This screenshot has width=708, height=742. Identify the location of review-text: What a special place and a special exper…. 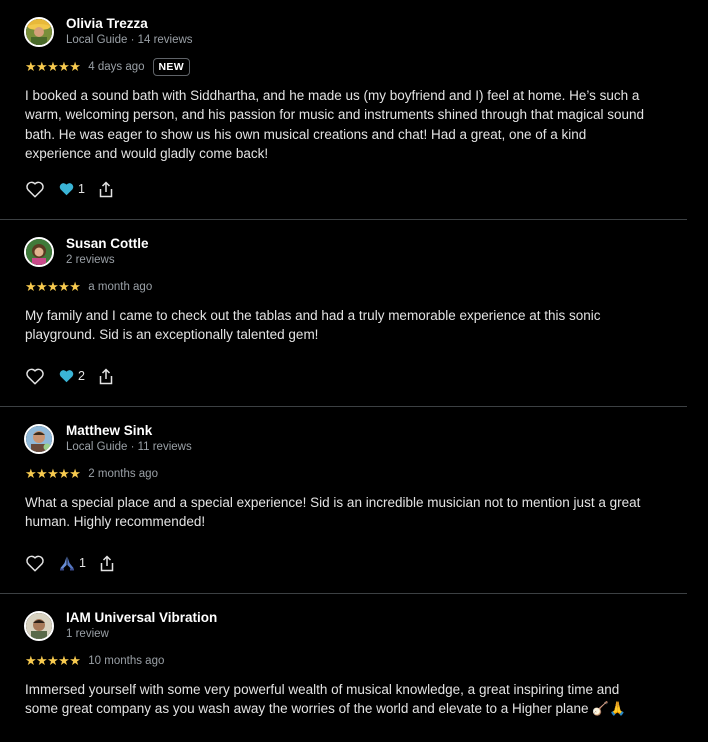
(333, 512).